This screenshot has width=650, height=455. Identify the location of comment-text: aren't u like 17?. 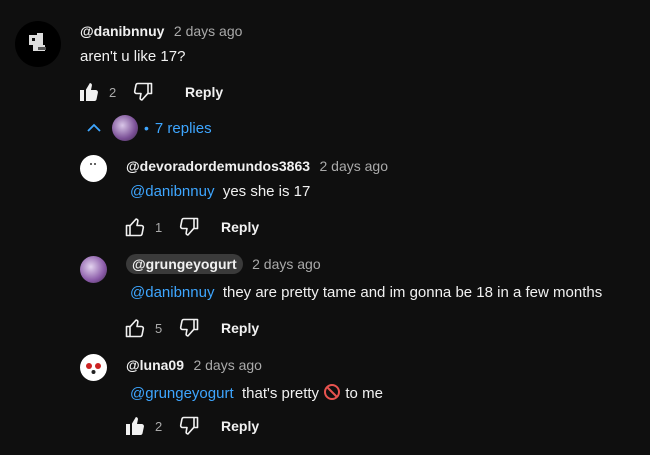
(133, 56).